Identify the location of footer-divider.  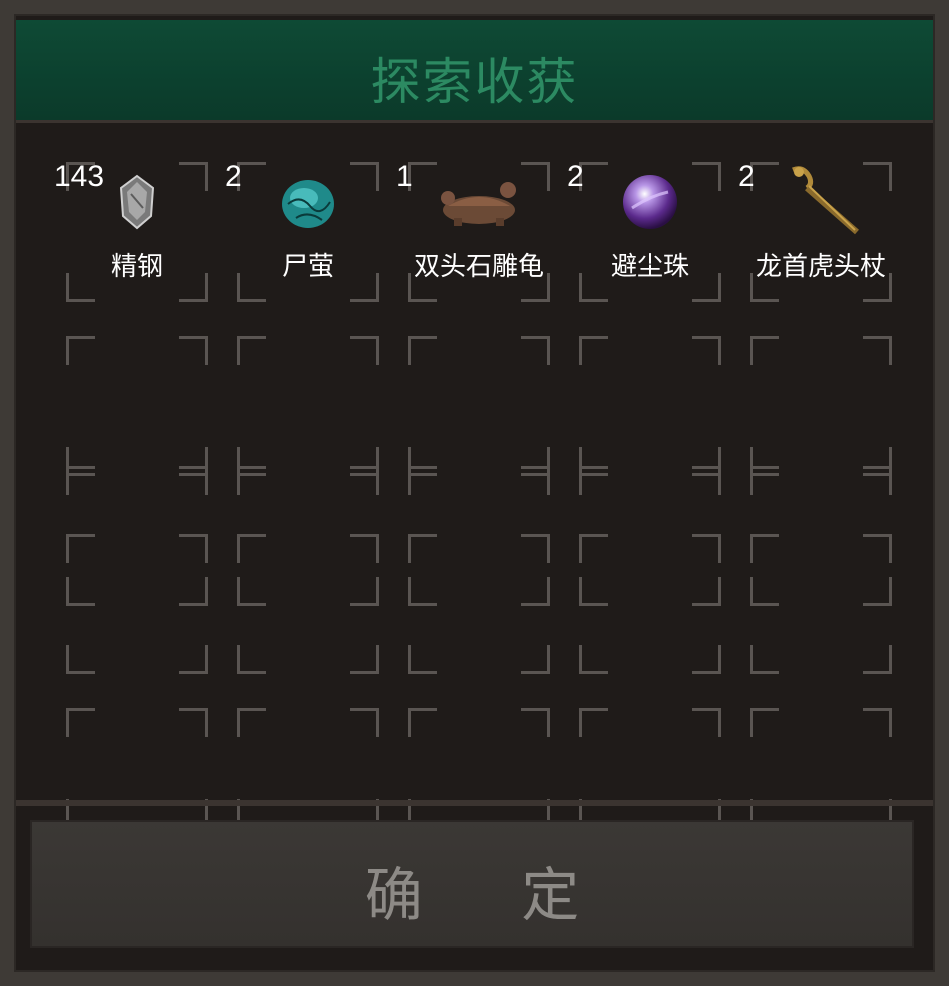
(474, 803).